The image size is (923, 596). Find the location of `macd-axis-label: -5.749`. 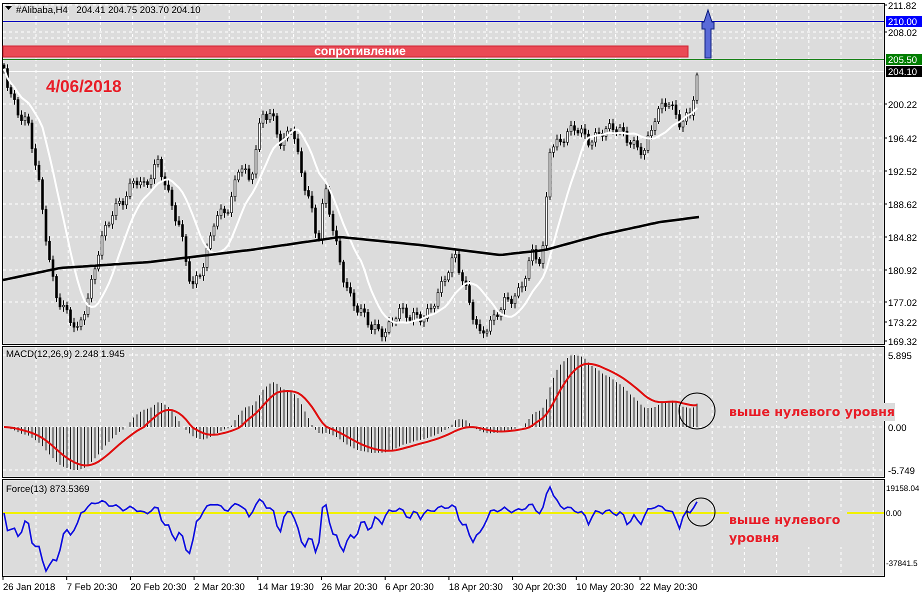

macd-axis-label: -5.749 is located at coordinates (901, 471).